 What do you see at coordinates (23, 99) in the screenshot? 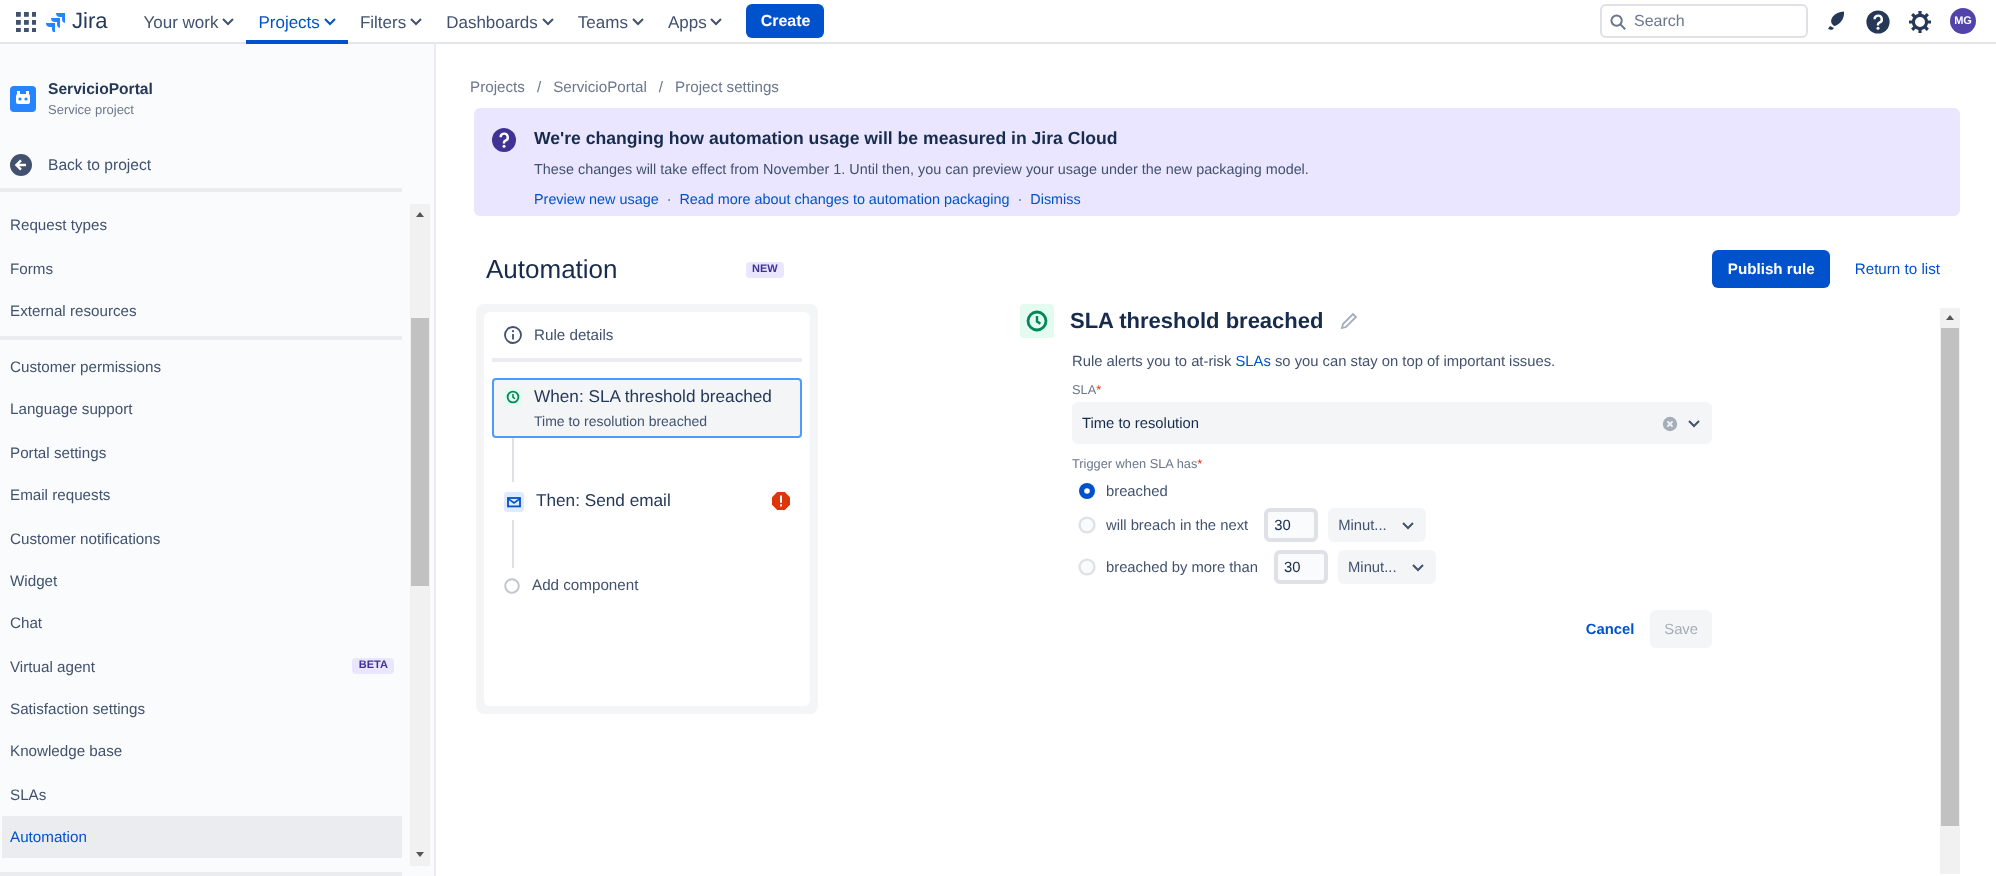
I see `project-avatar-icon` at bounding box center [23, 99].